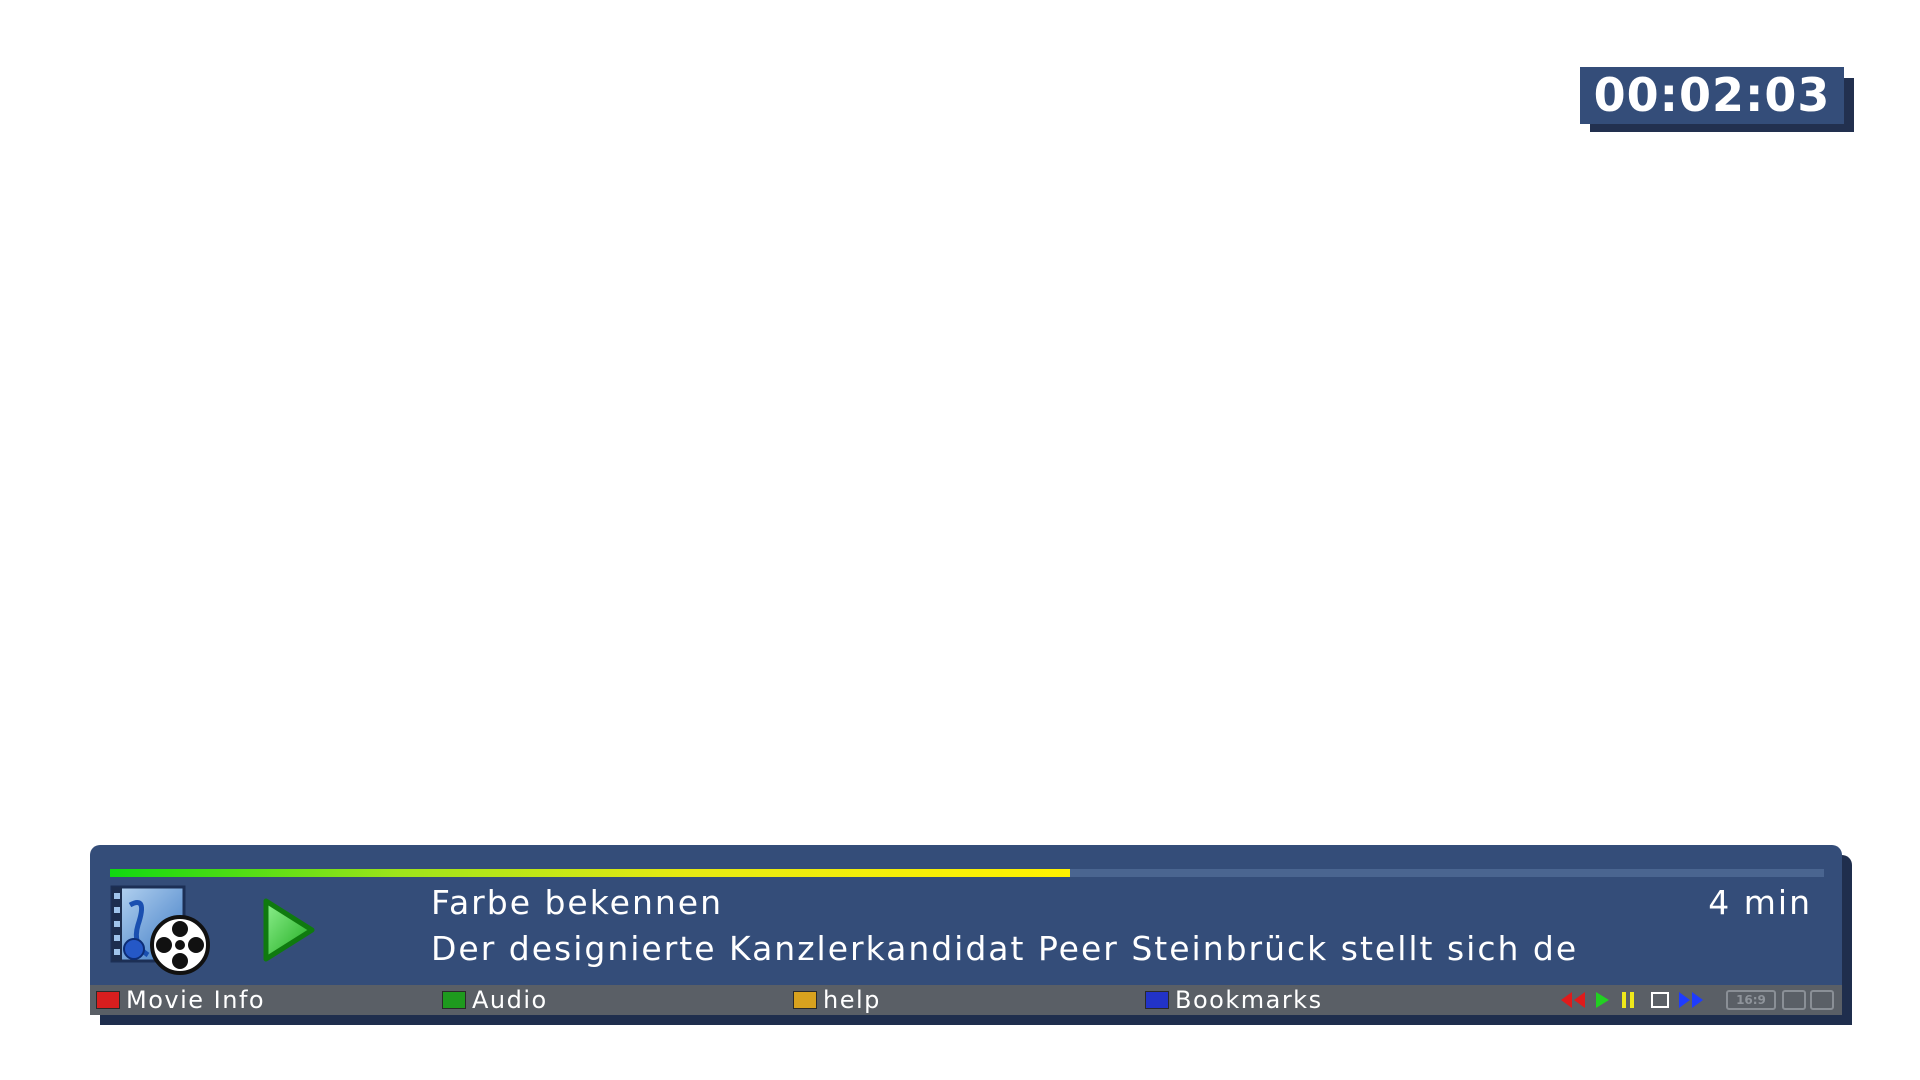 The image size is (1920, 1080). Describe the element at coordinates (454, 1000) in the screenshot. I see `green-key-icon` at that location.